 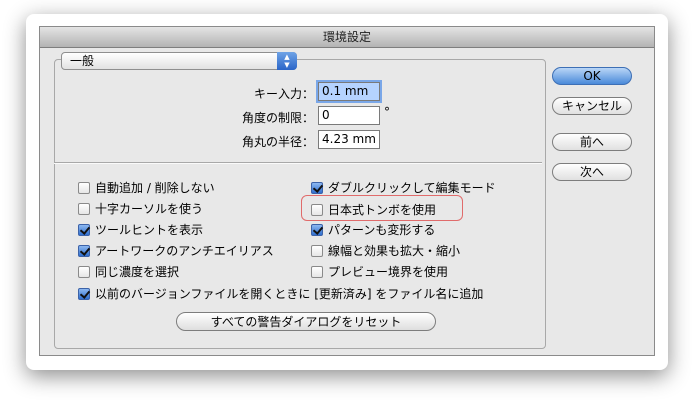 What do you see at coordinates (179, 61) in the screenshot?
I see `category-popup: 一般 ▲ ▼` at bounding box center [179, 61].